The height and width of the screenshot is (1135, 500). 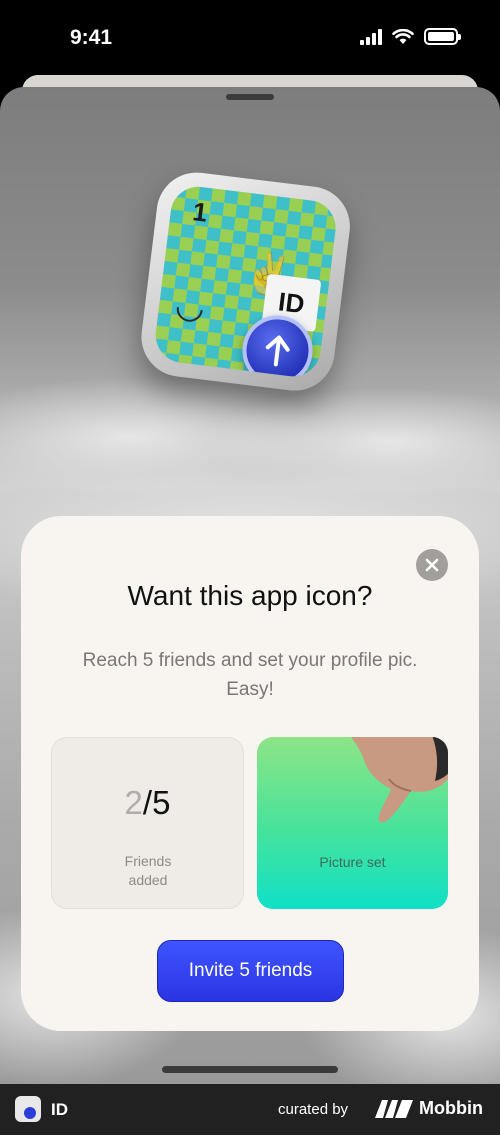 I want to click on wifi-icon, so click(x=403, y=36).